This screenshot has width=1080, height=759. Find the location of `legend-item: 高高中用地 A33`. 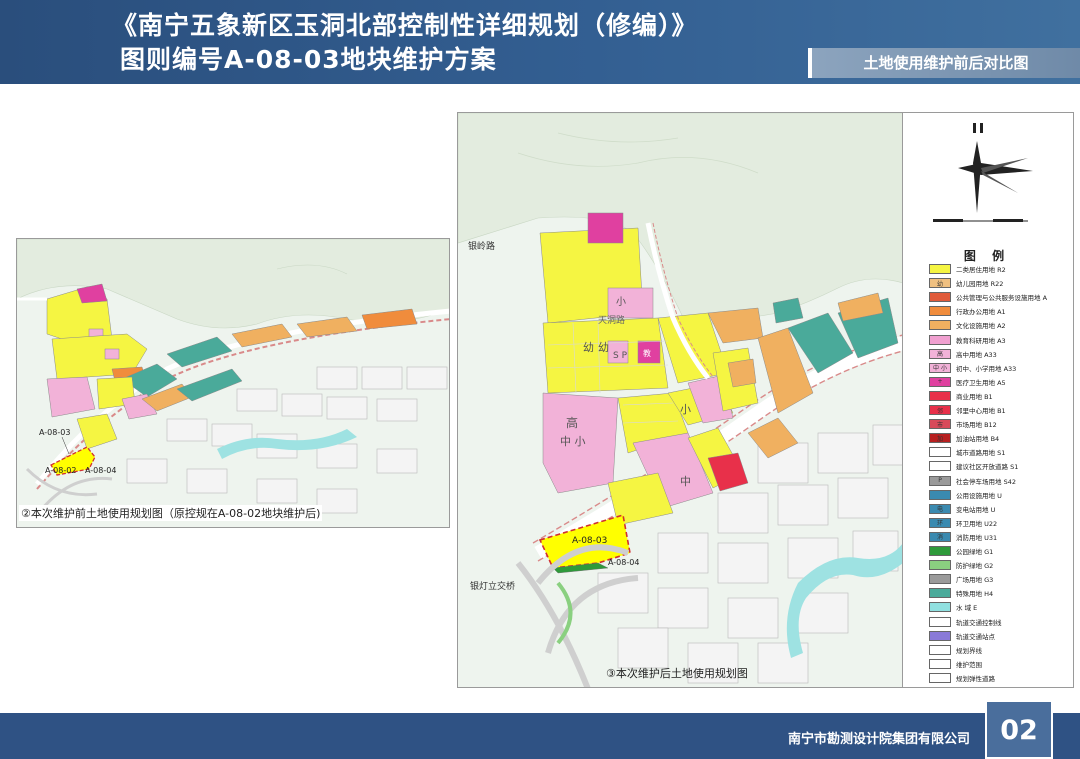

legend-item: 高高中用地 A33 is located at coordinates (963, 354).